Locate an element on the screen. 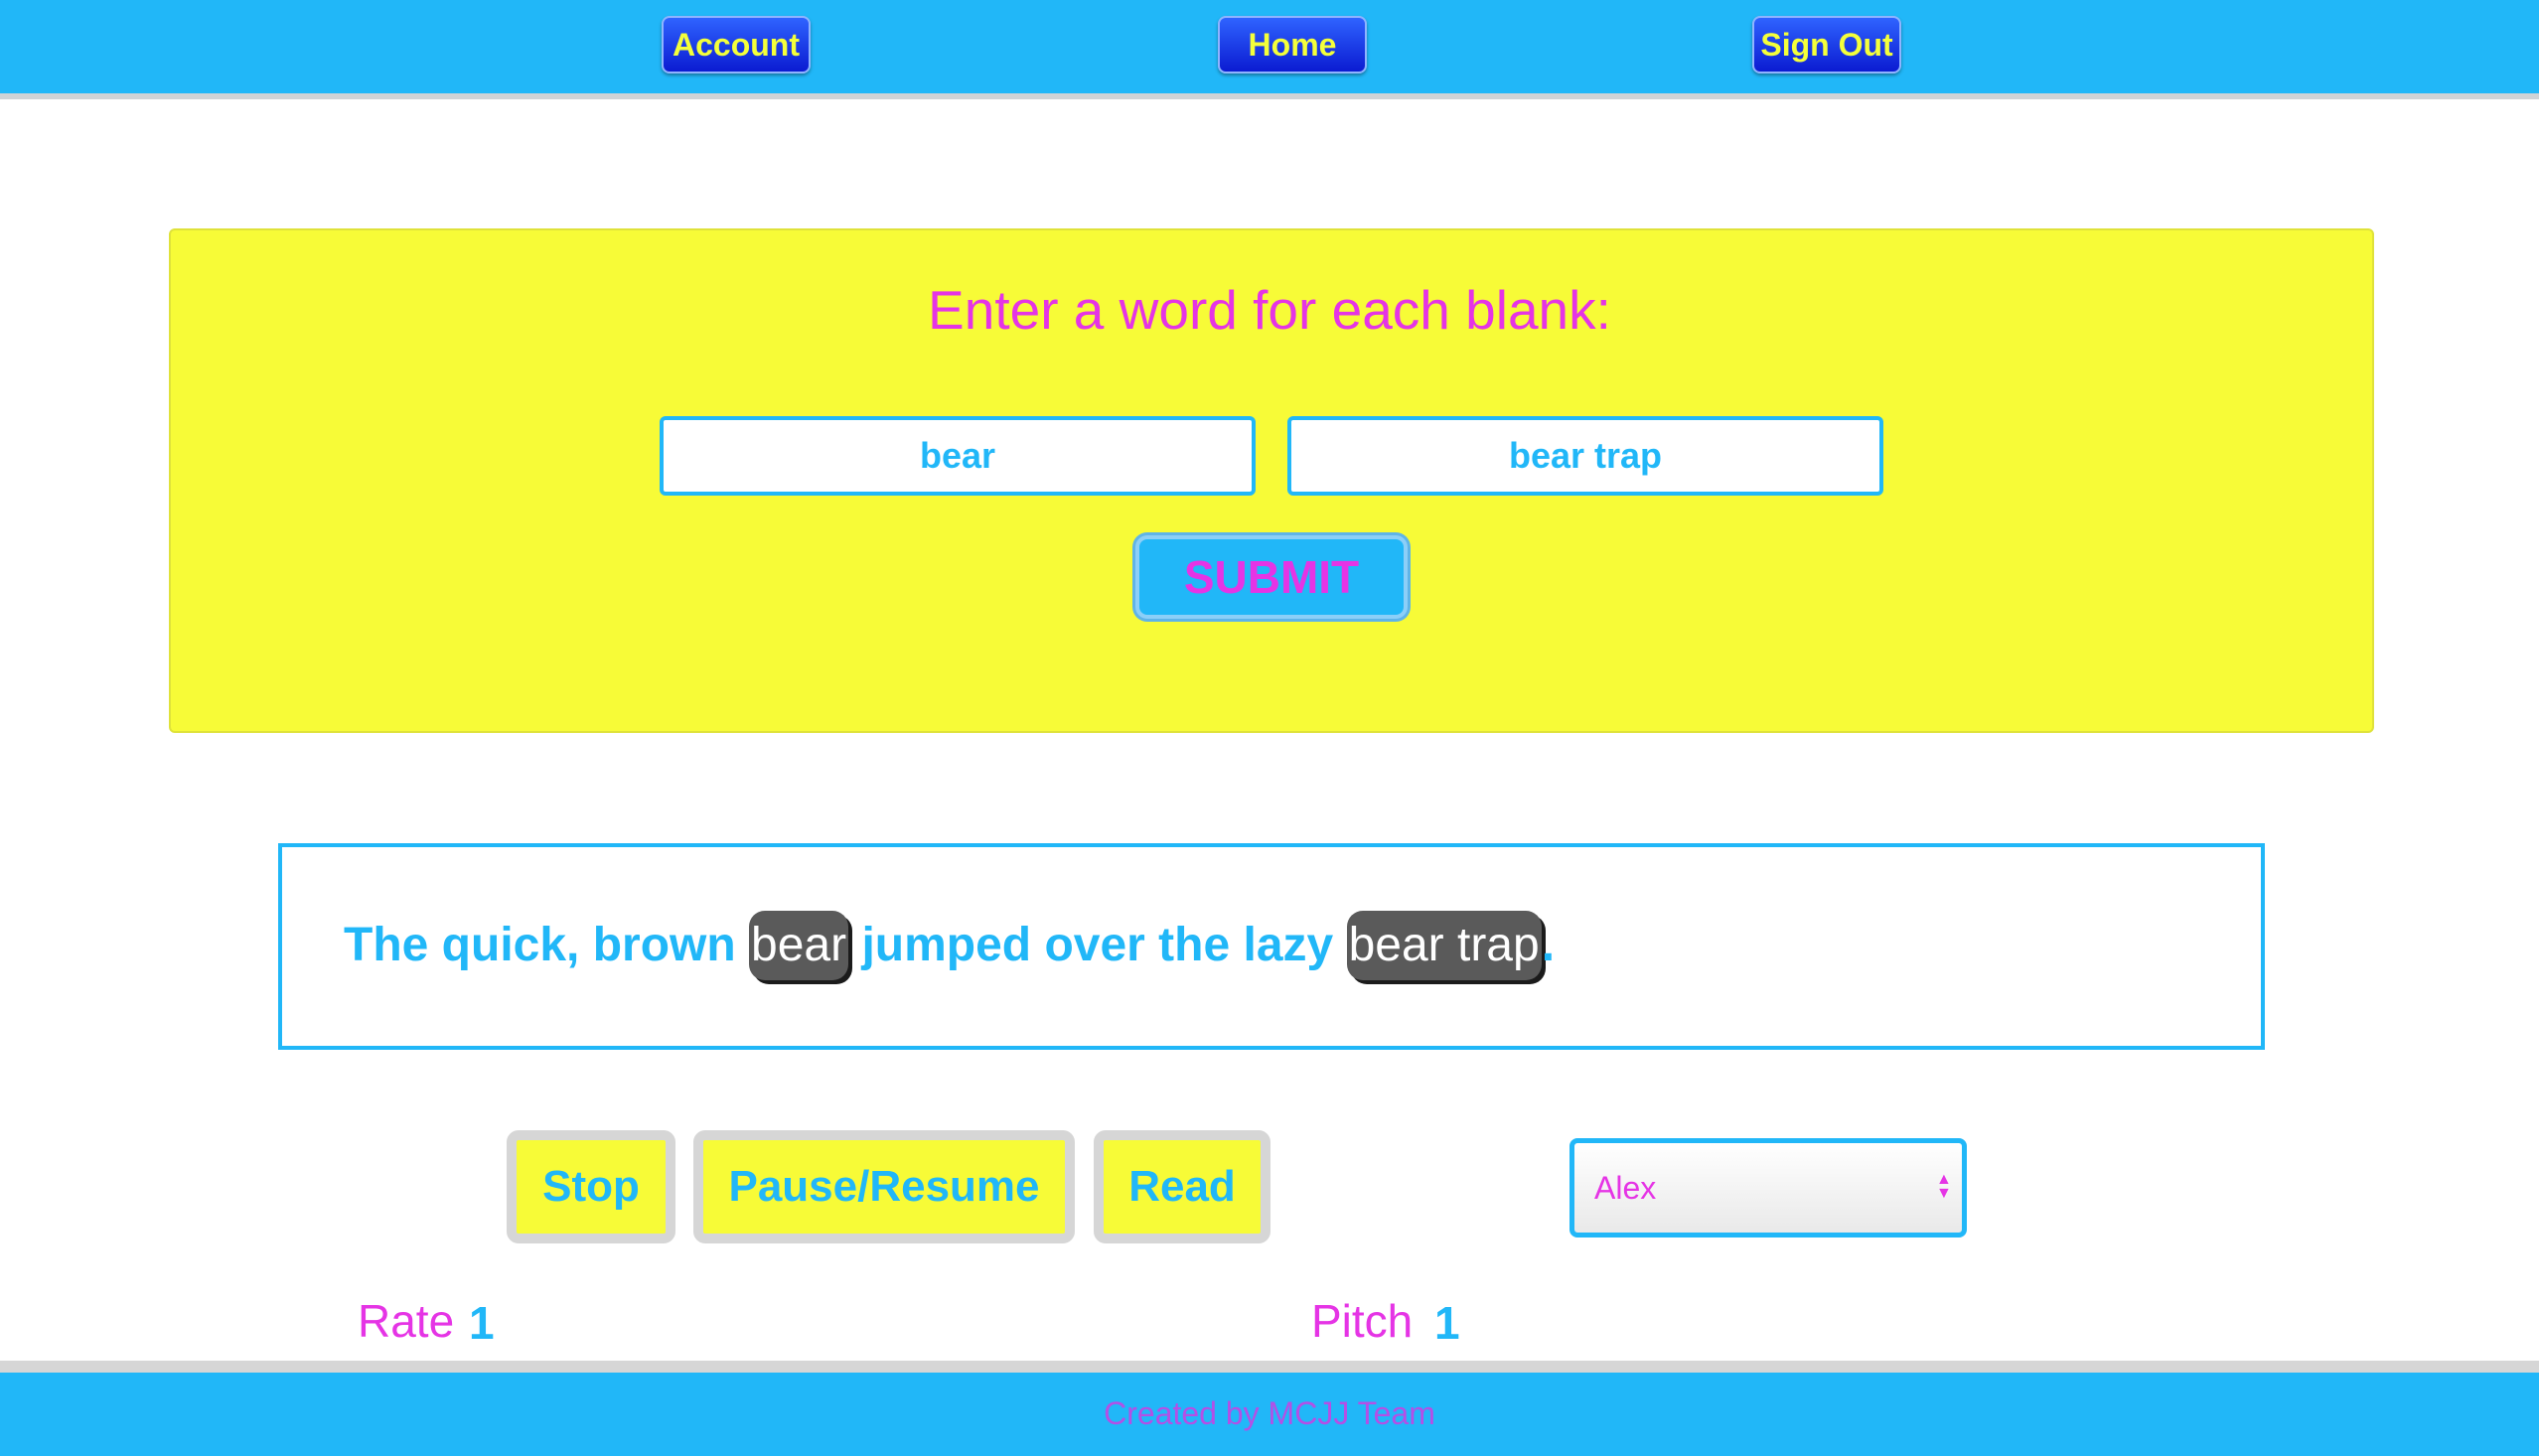  home-button: Home is located at coordinates (1292, 44).